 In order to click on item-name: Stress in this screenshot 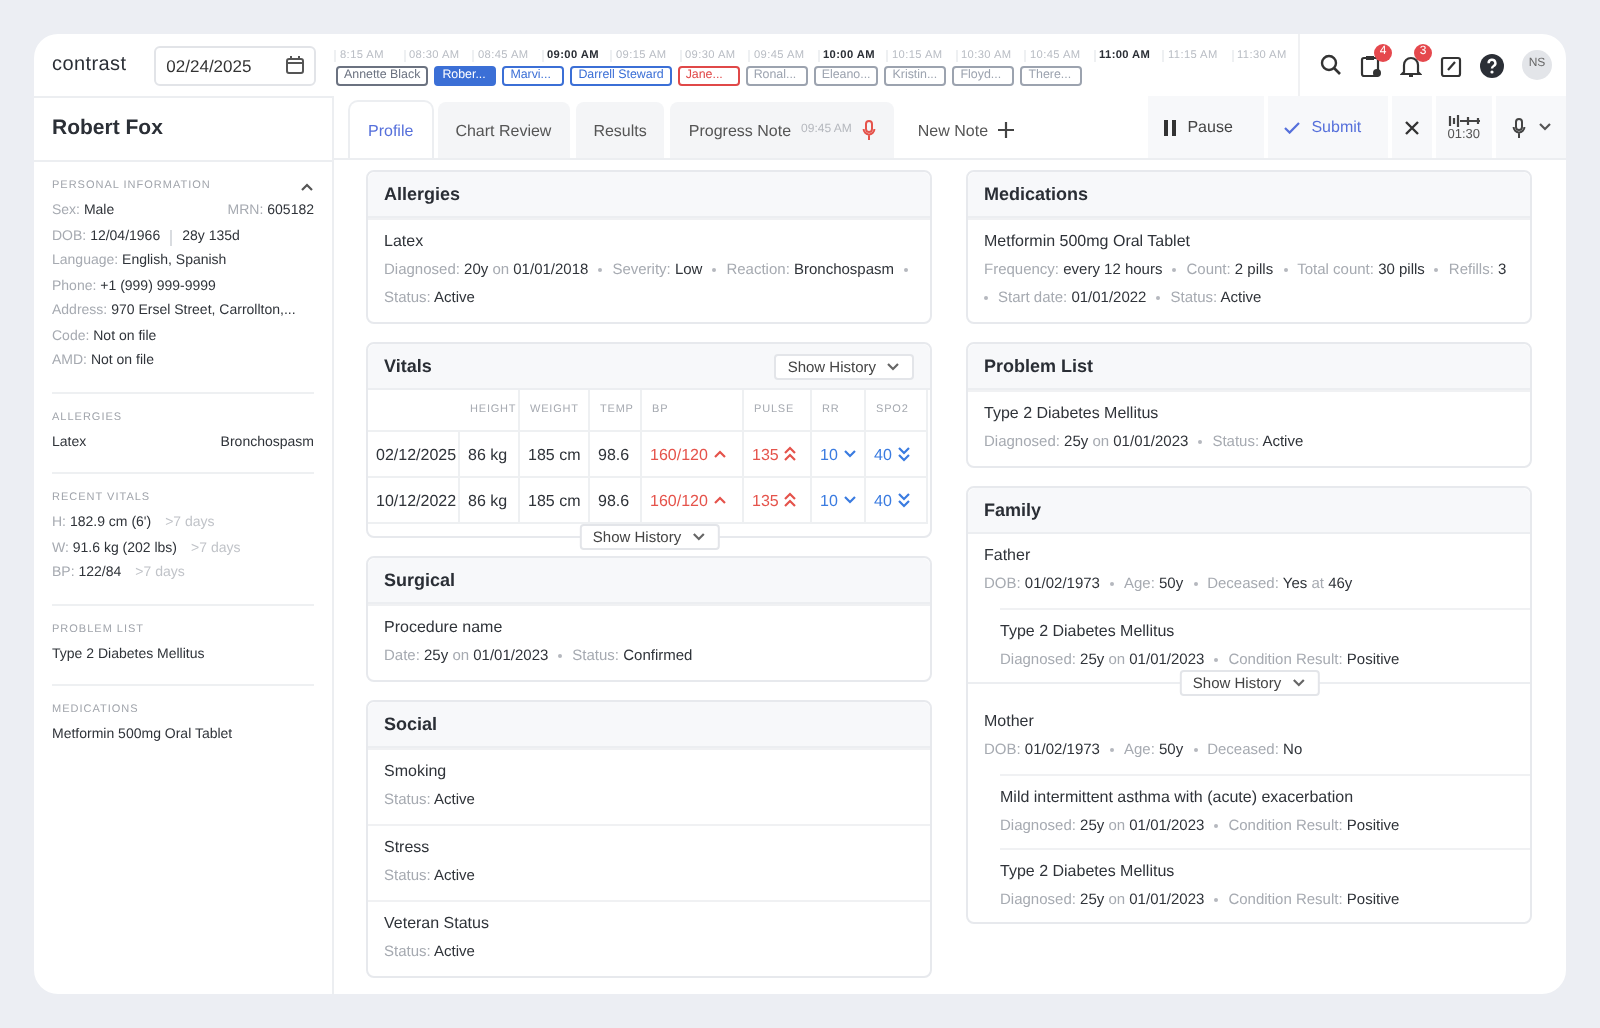, I will do `click(408, 847)`.